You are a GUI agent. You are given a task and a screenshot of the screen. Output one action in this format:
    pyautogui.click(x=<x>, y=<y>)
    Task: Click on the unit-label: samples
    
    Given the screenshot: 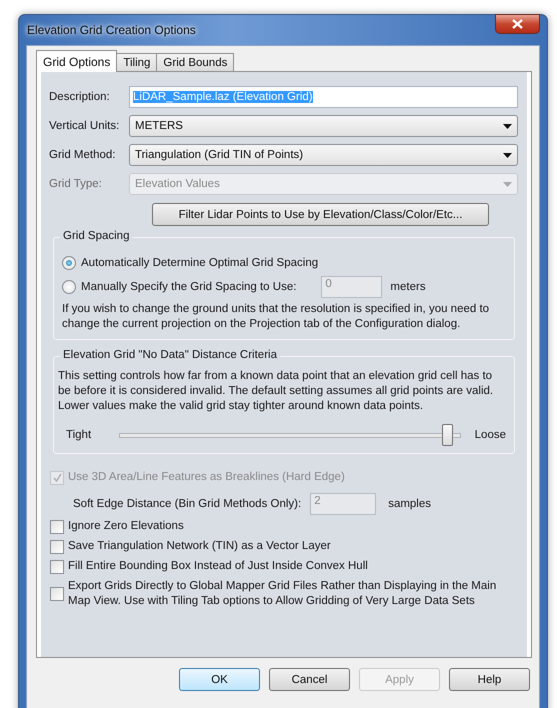 What is the action you would take?
    pyautogui.click(x=410, y=504)
    